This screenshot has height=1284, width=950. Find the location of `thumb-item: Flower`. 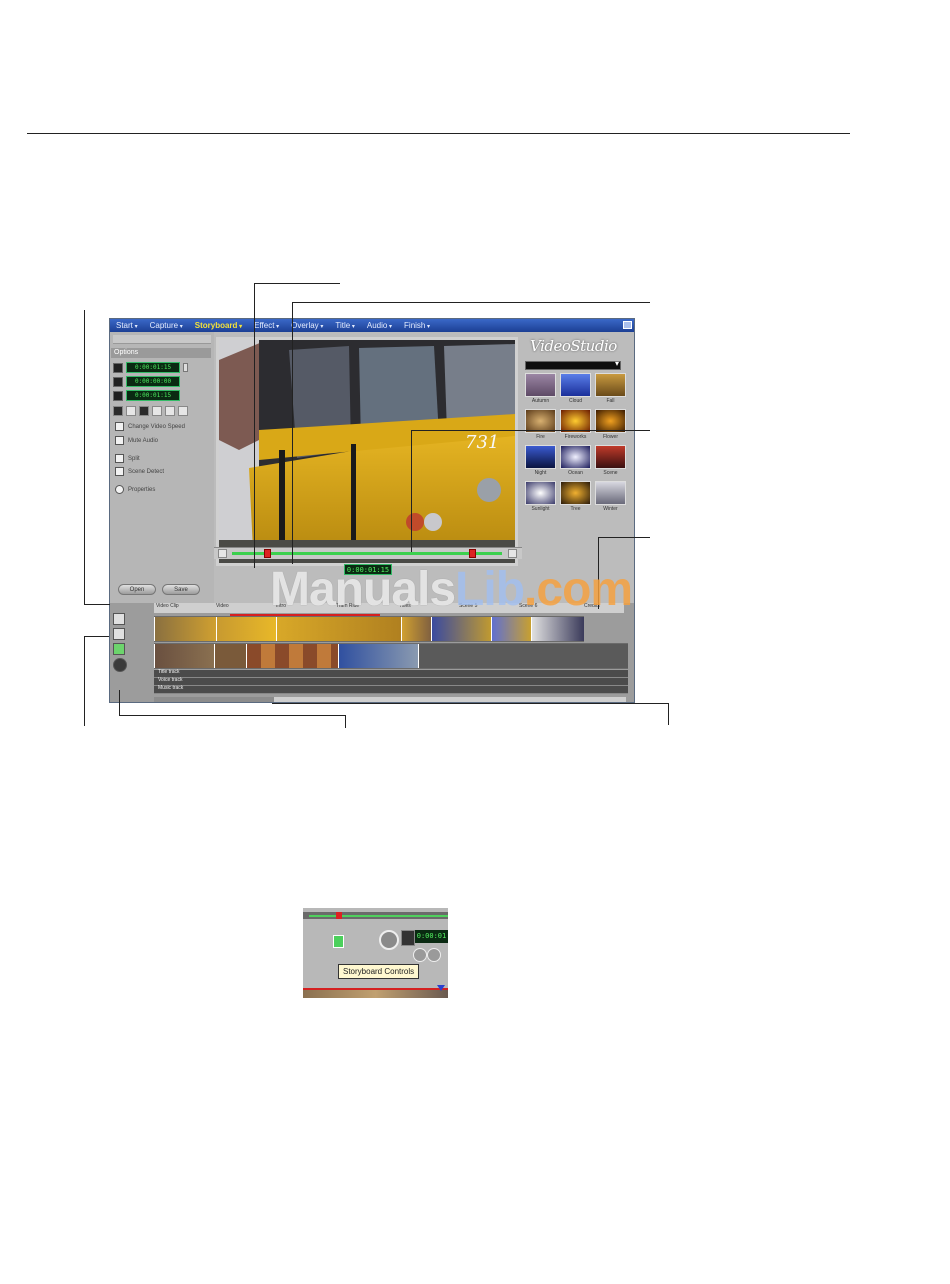

thumb-item: Flower is located at coordinates (610, 426).